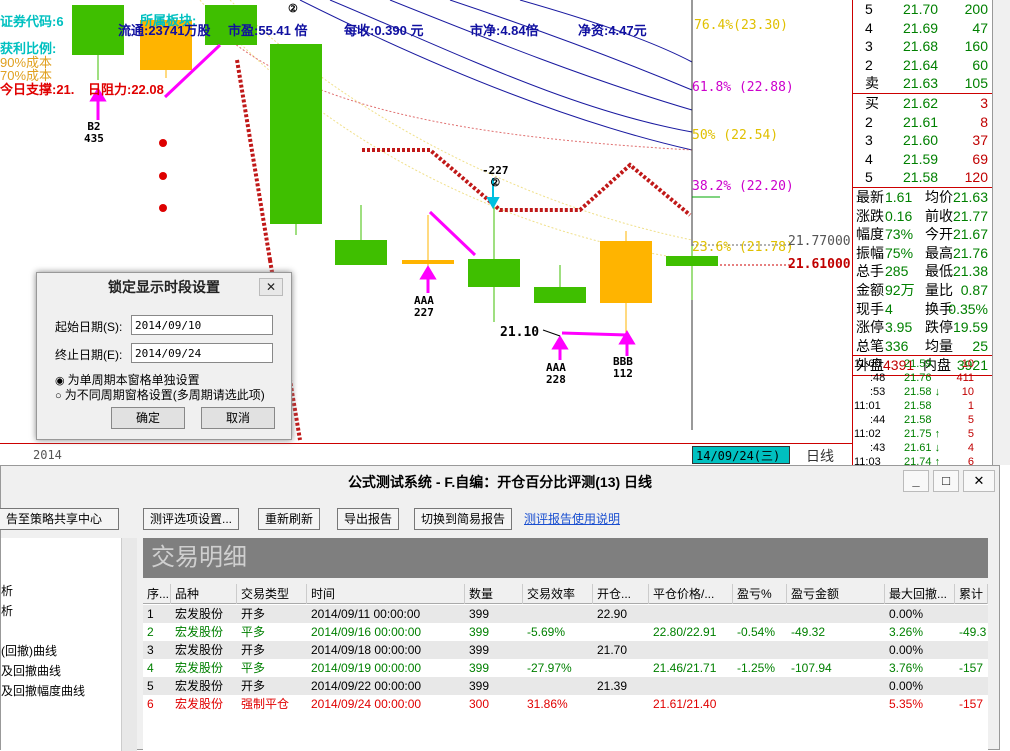 The width and height of the screenshot is (1010, 751). Describe the element at coordinates (479, 650) in the screenshot. I see `table-cell: 399` at that location.